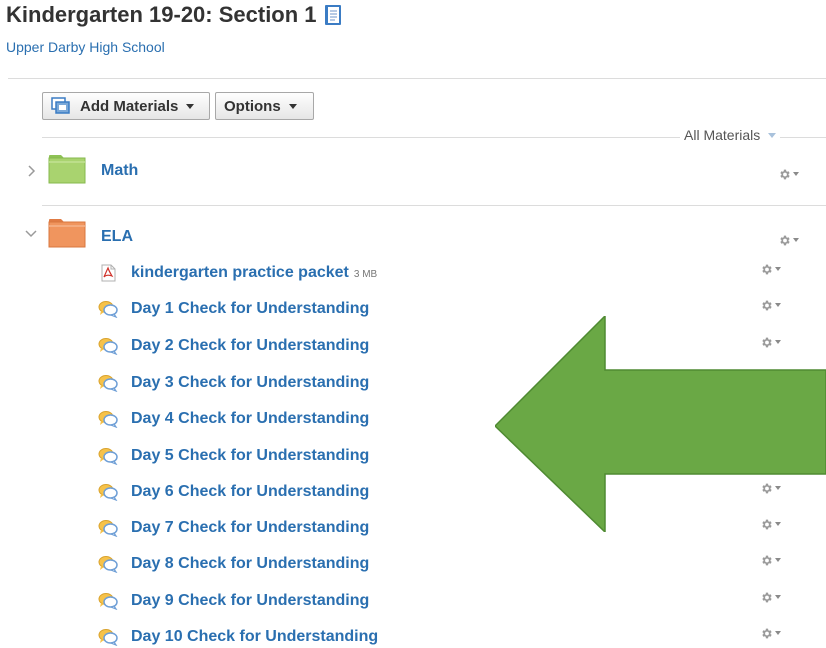 The height and width of the screenshot is (648, 826). I want to click on list-item: Day 10 Check for Understanding, so click(238, 637).